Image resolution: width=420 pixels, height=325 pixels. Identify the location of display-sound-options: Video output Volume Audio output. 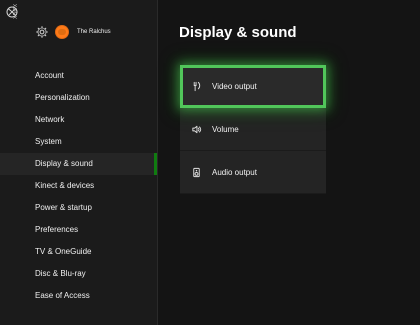
(253, 129).